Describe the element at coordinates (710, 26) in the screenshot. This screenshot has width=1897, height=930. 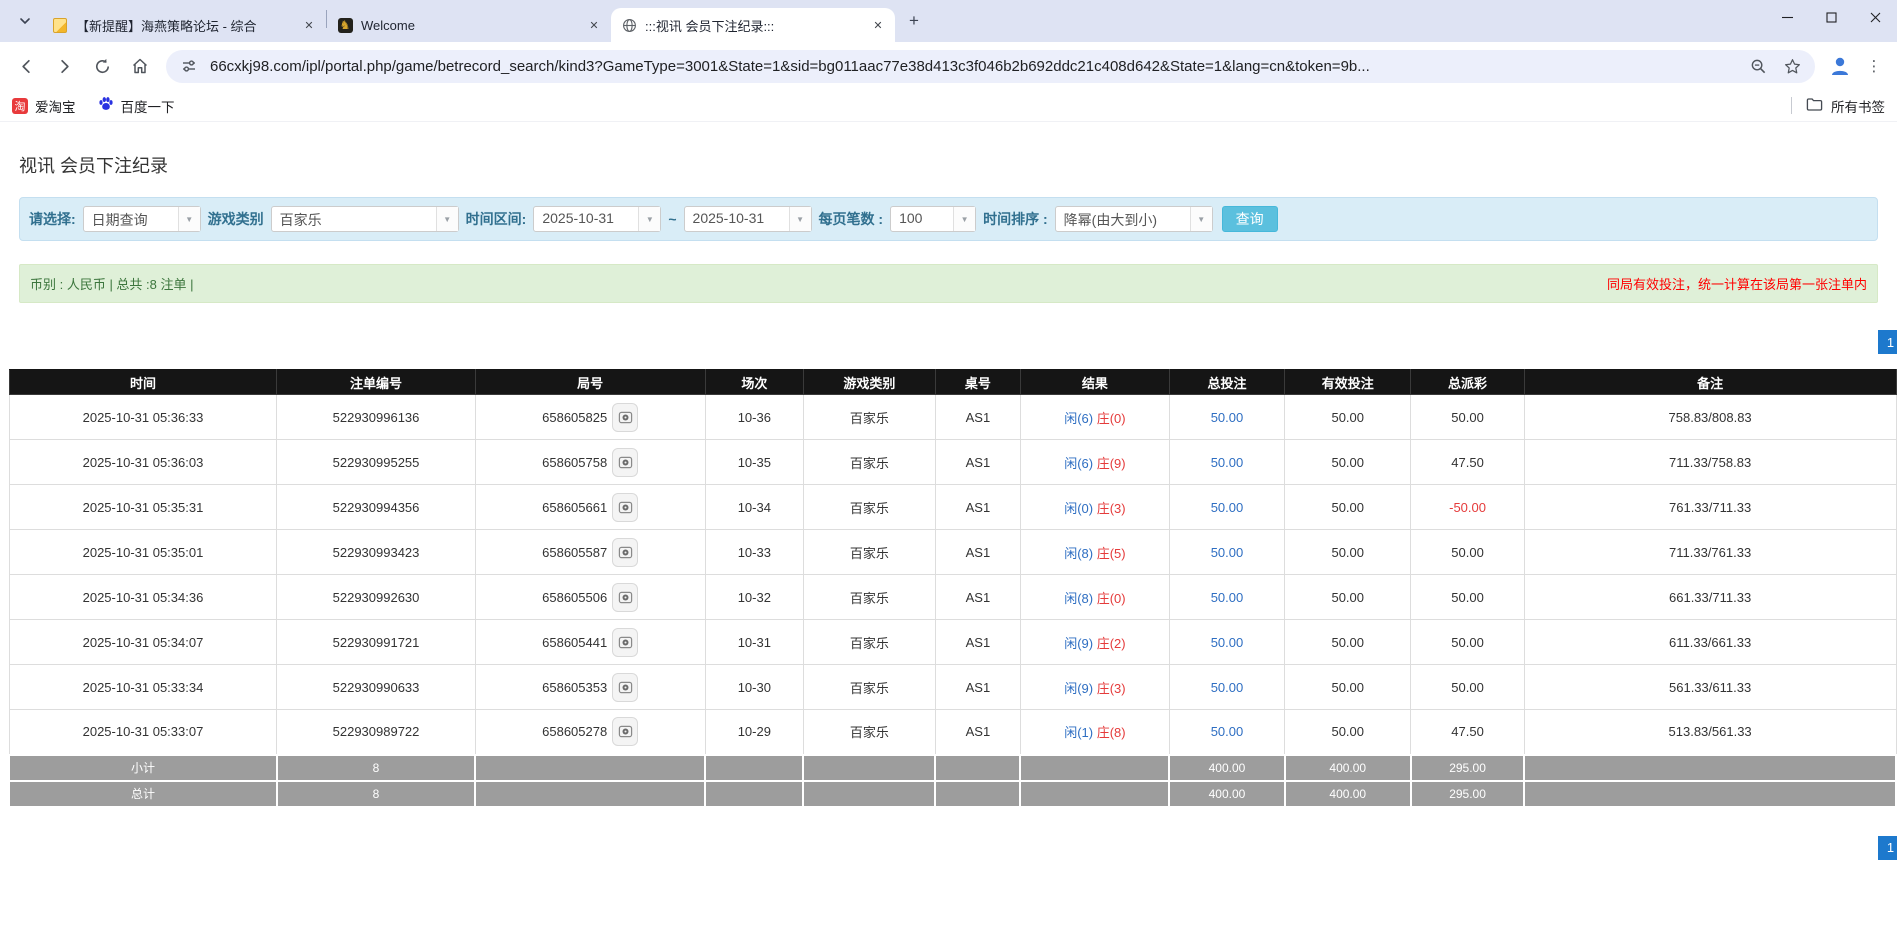
I see `tab-title: :::视讯 会员下注纪录:::` at that location.